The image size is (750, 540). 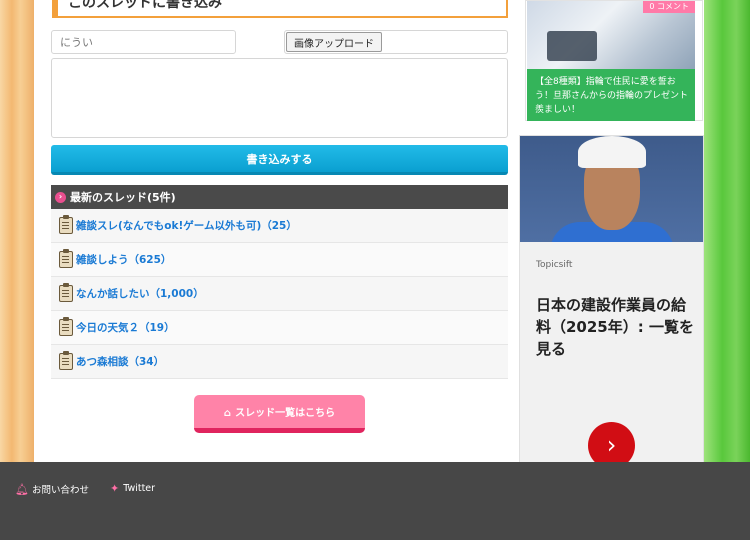 What do you see at coordinates (227, 413) in the screenshot?
I see `home-icon: ⌂` at bounding box center [227, 413].